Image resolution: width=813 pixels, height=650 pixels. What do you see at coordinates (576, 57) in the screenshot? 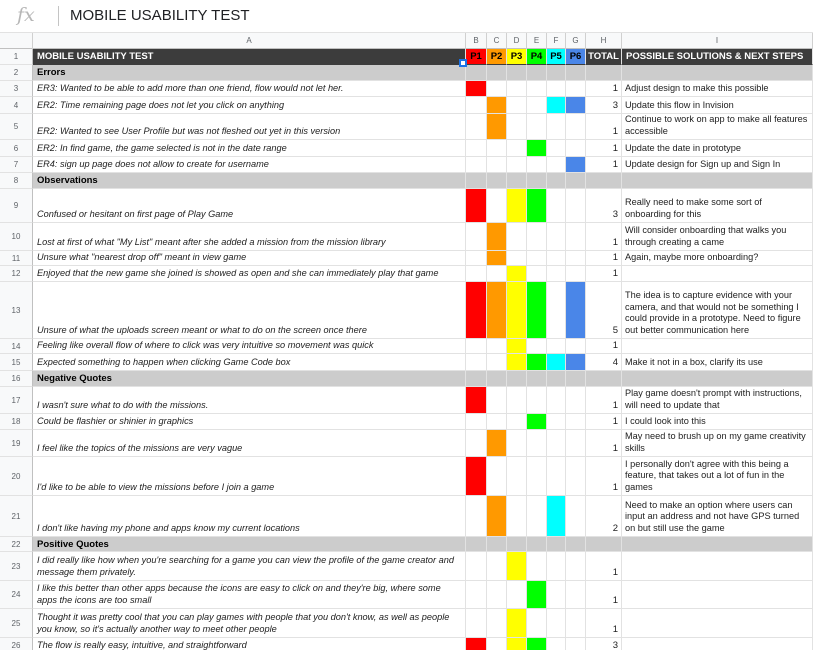
I see `participant-header-p6: P6` at bounding box center [576, 57].